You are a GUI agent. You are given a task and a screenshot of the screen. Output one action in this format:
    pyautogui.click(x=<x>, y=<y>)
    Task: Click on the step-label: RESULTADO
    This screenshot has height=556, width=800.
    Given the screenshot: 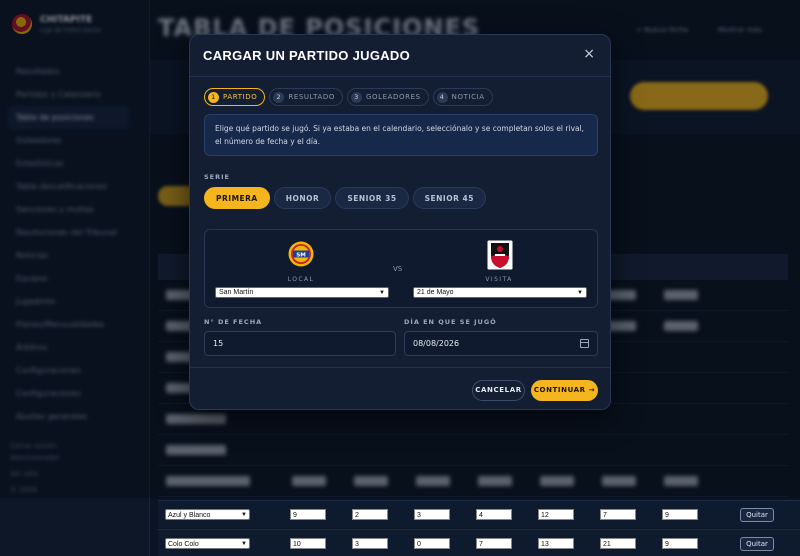 What is the action you would take?
    pyautogui.click(x=311, y=97)
    